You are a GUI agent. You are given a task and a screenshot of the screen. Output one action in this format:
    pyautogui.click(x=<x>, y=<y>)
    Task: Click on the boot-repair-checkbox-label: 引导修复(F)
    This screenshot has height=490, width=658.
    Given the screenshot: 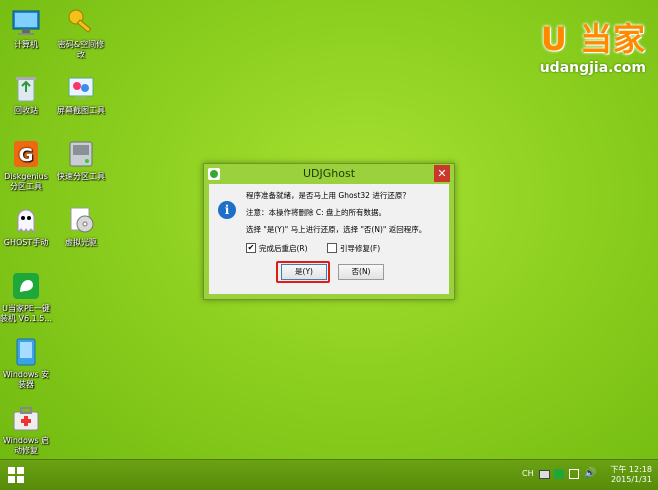 What is the action you would take?
    pyautogui.click(x=360, y=248)
    